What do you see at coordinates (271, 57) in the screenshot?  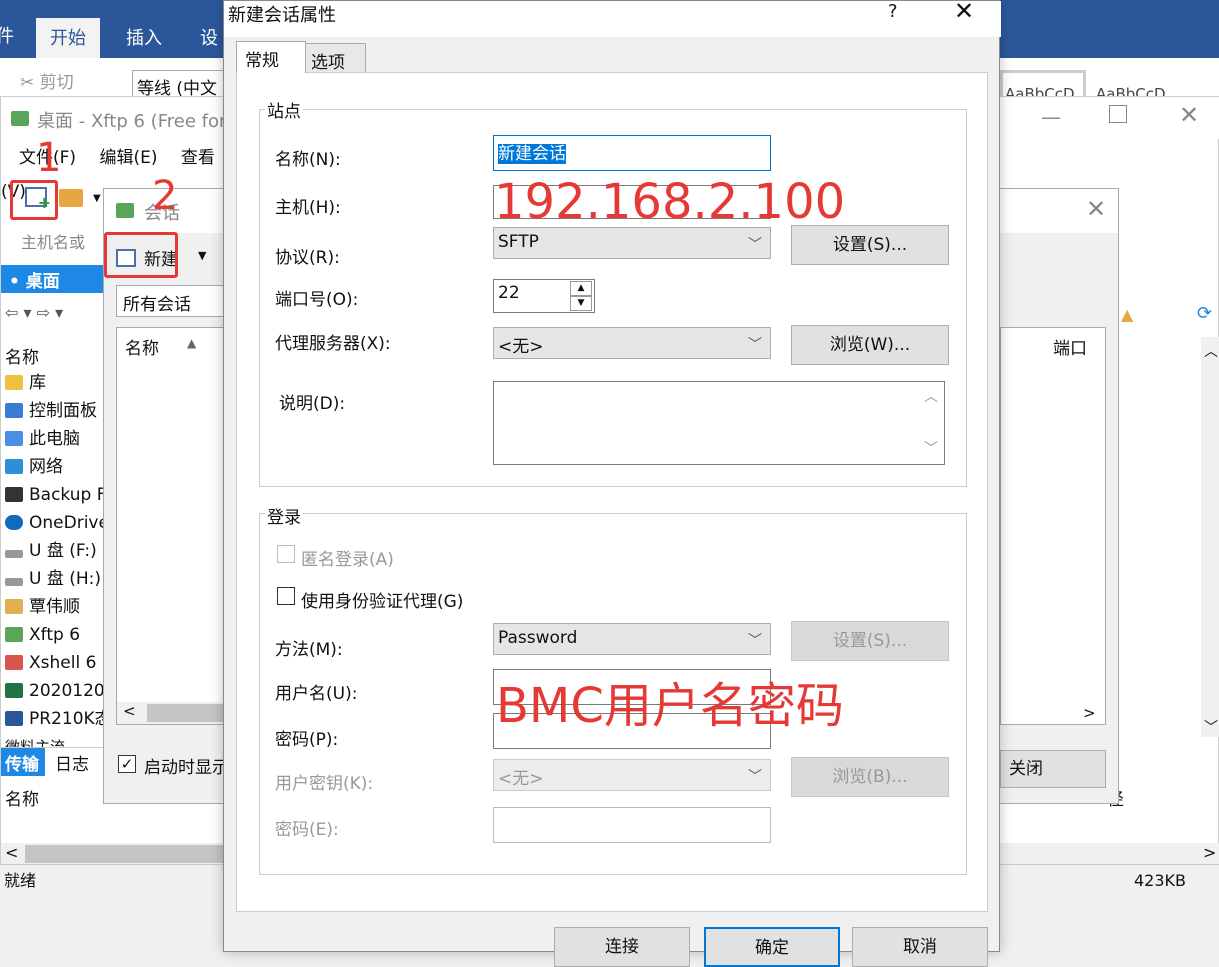 I see `tab-general: 常规` at bounding box center [271, 57].